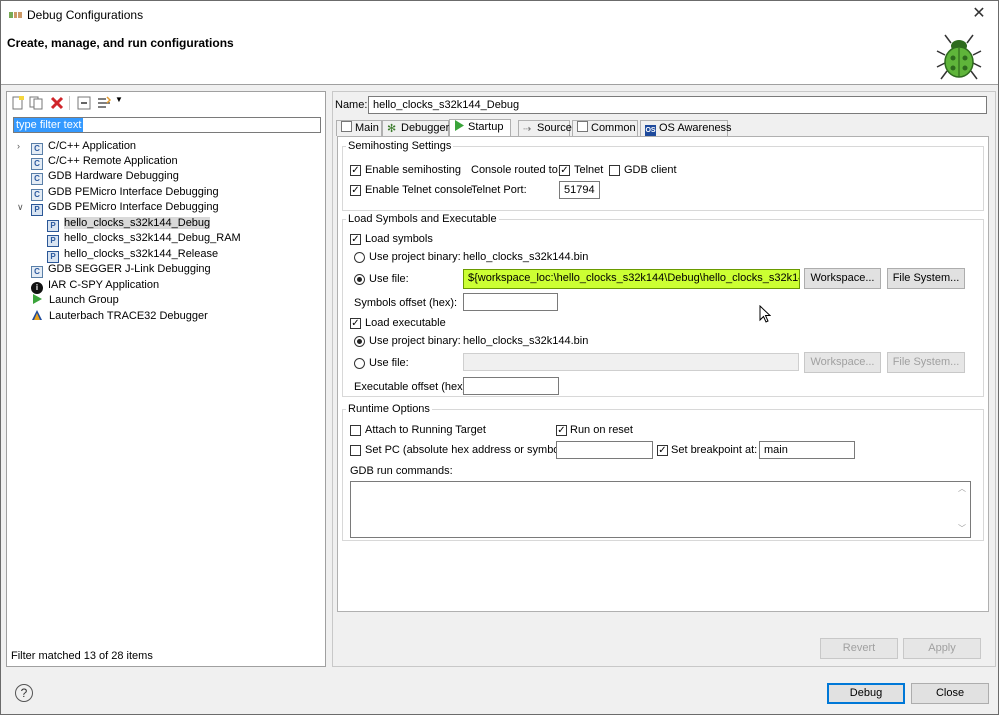 The height and width of the screenshot is (715, 999). I want to click on source-tab-icon: ⇢, so click(527, 129).